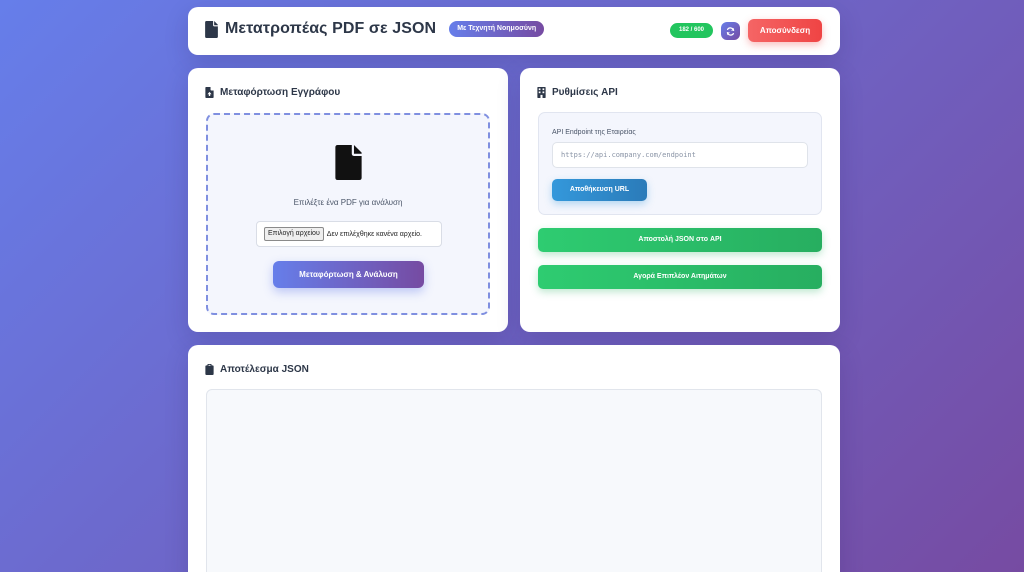 This screenshot has width=1024, height=572. What do you see at coordinates (331, 28) in the screenshot?
I see `page-title: Μετατροπέας PDF σε JSON` at bounding box center [331, 28].